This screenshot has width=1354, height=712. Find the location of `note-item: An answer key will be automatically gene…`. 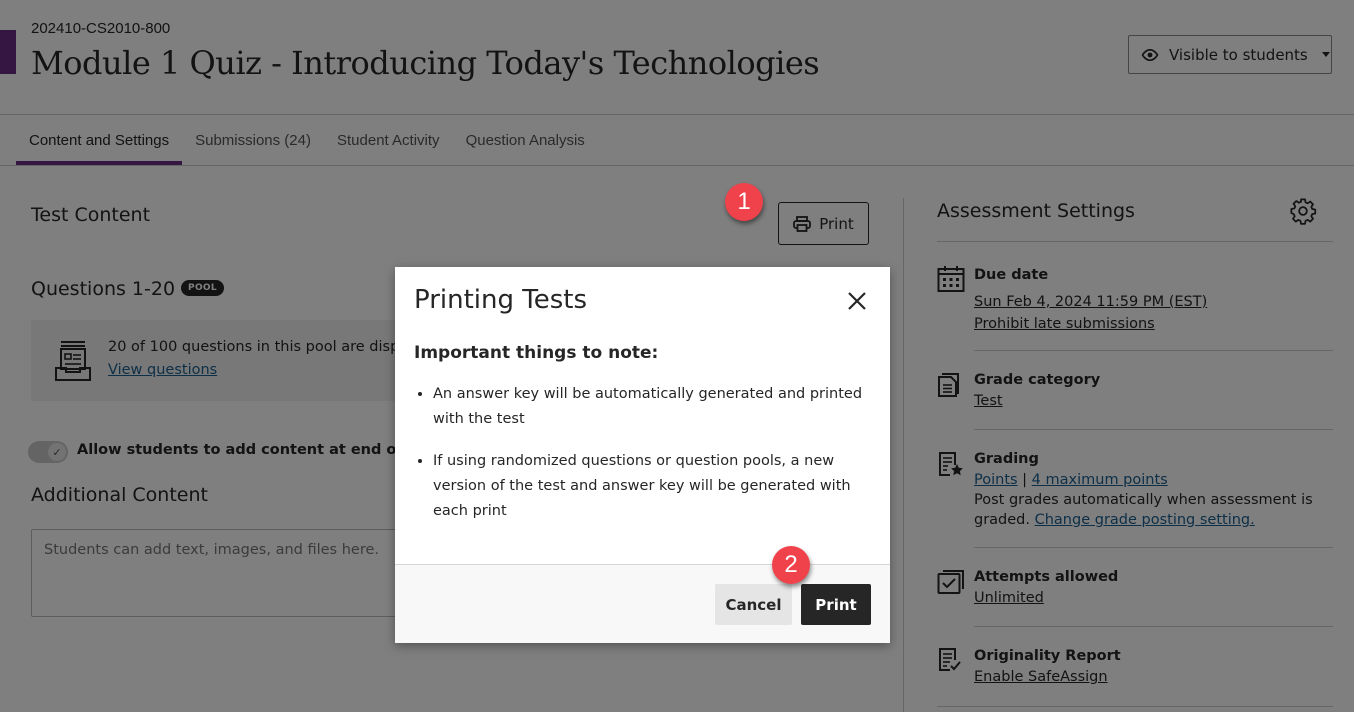

note-item: An answer key will be automatically gene… is located at coordinates (648, 407).